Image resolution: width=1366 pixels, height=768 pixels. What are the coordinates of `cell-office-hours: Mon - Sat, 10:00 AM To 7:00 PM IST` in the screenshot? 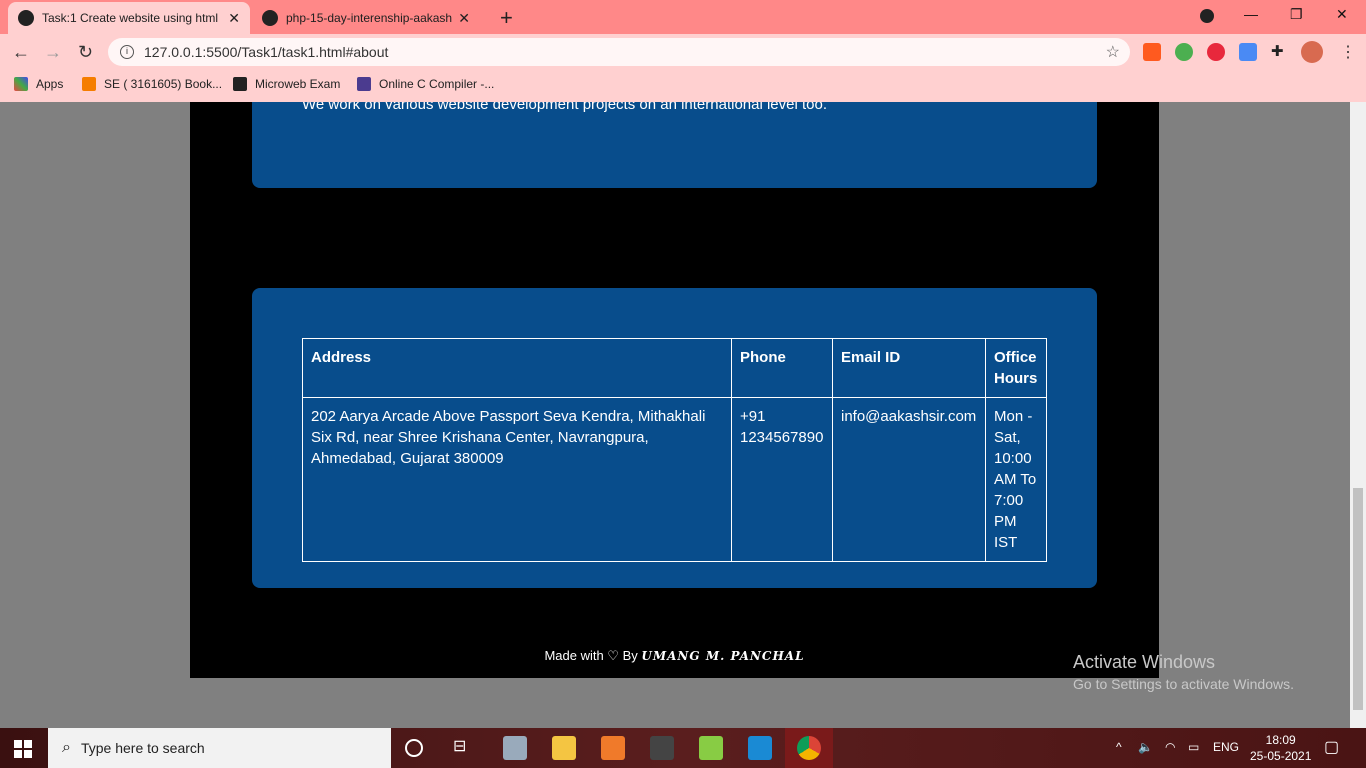 It's located at (1016, 479).